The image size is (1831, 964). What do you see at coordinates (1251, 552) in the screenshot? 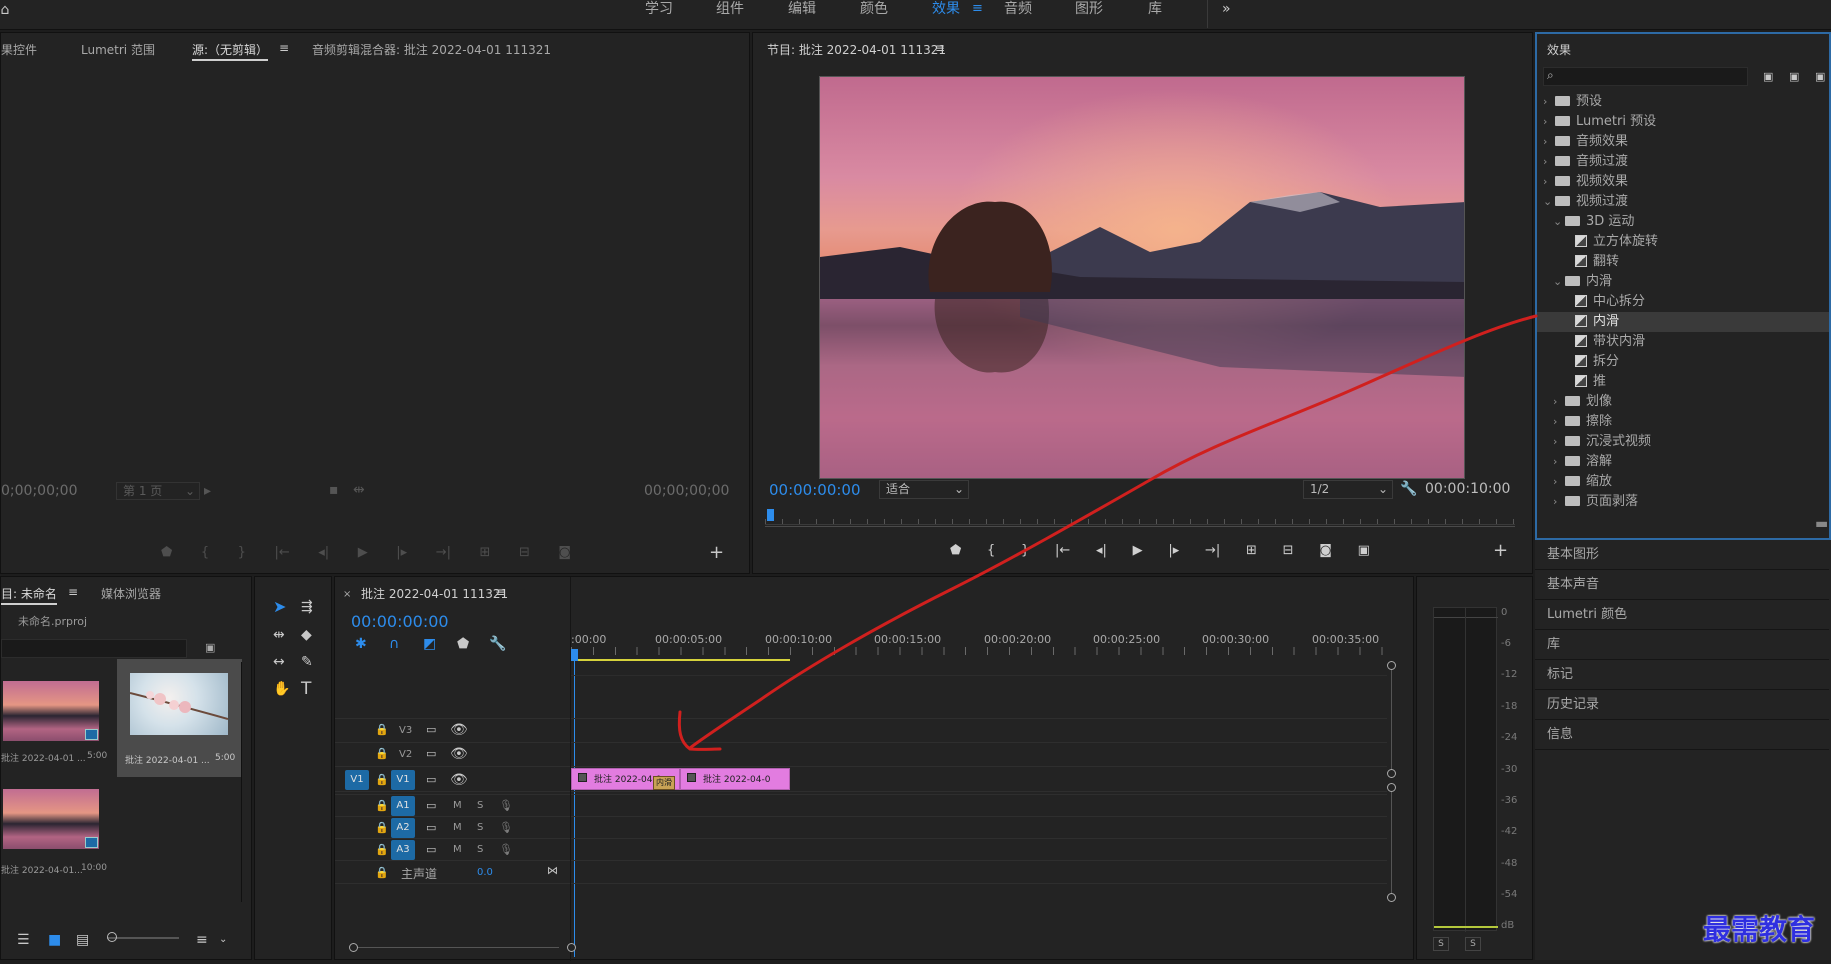
I see `lift-icon: ⊞` at bounding box center [1251, 552].